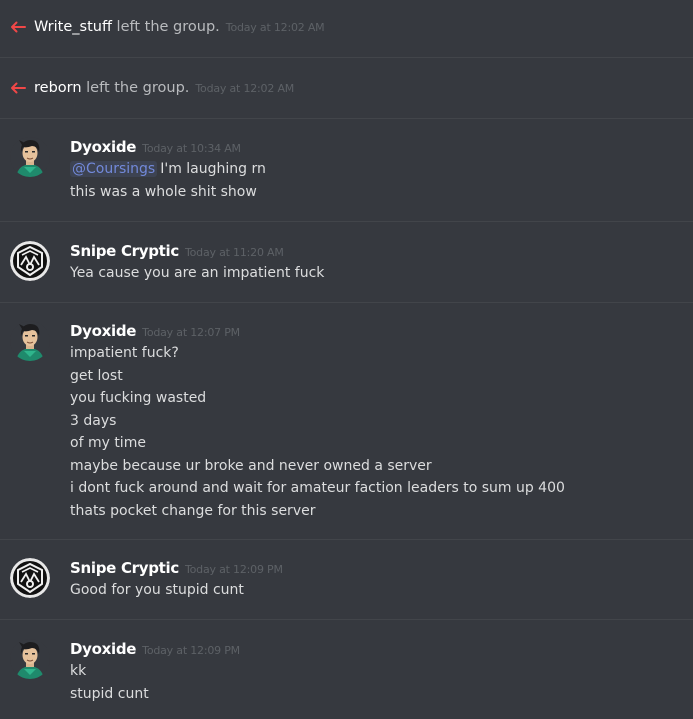  I want to click on message-line: of my time, so click(108, 443).